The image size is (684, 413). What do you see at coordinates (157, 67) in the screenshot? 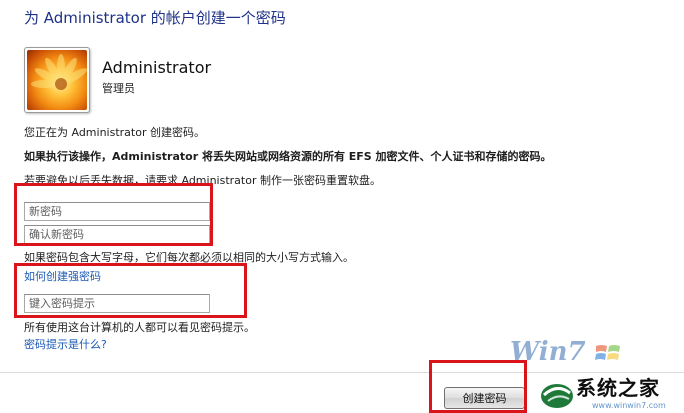
I see `account-name: Administrator` at bounding box center [157, 67].